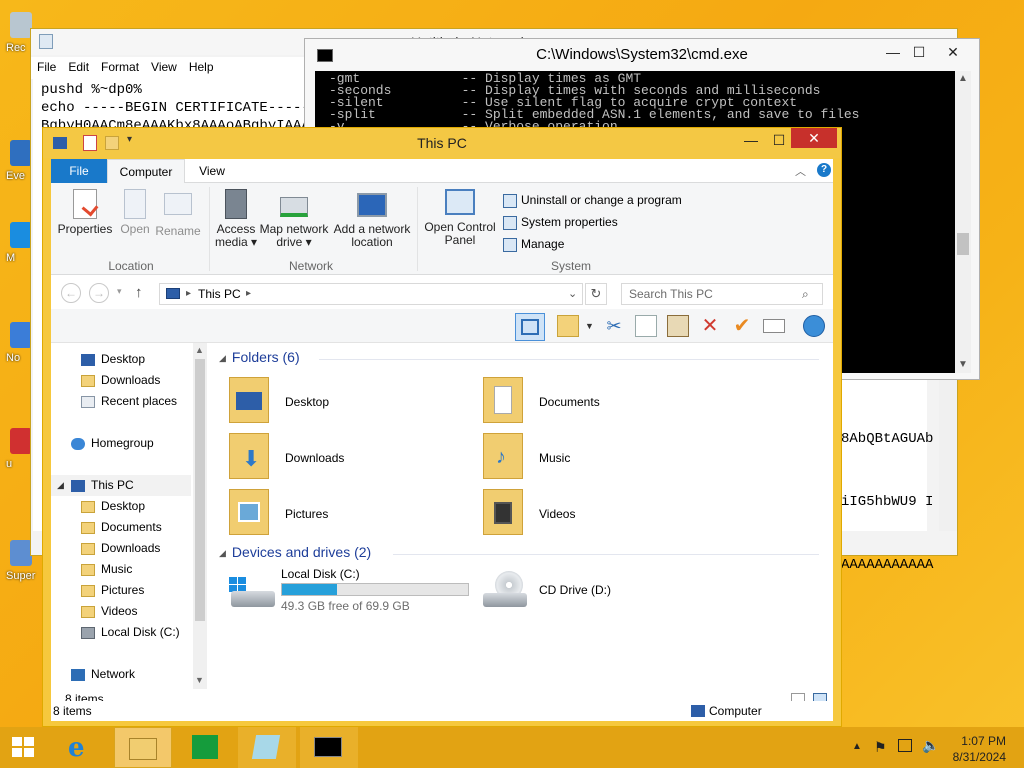 Image resolution: width=1024 pixels, height=768 pixels. Describe the element at coordinates (824, 170) in the screenshot. I see `help-icon: ?` at that location.